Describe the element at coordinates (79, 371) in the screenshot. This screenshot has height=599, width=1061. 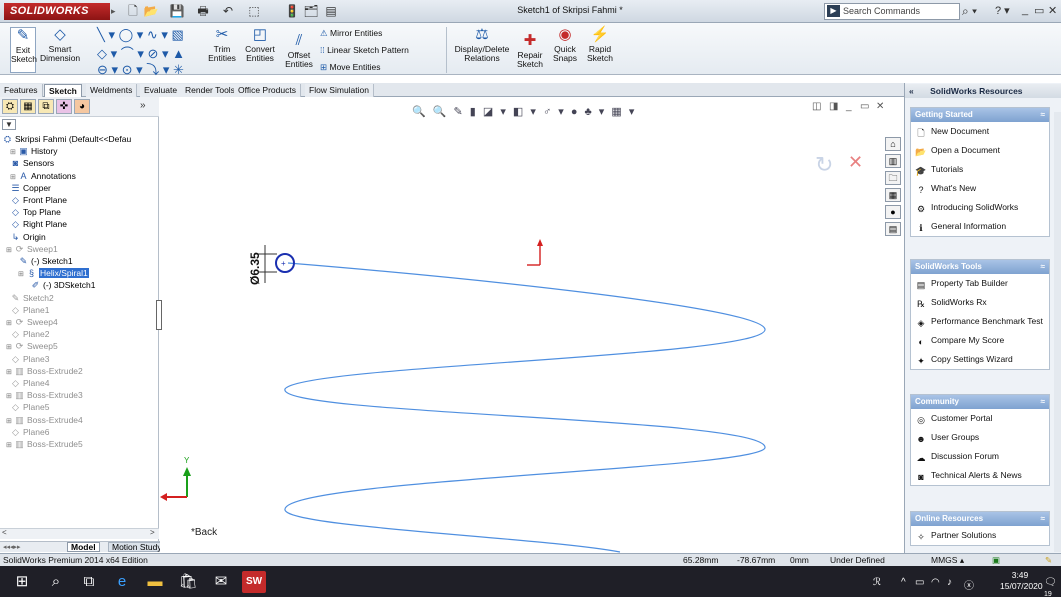
I see `tree-item: ⊞ ▥ Boss-Extrude2` at that location.